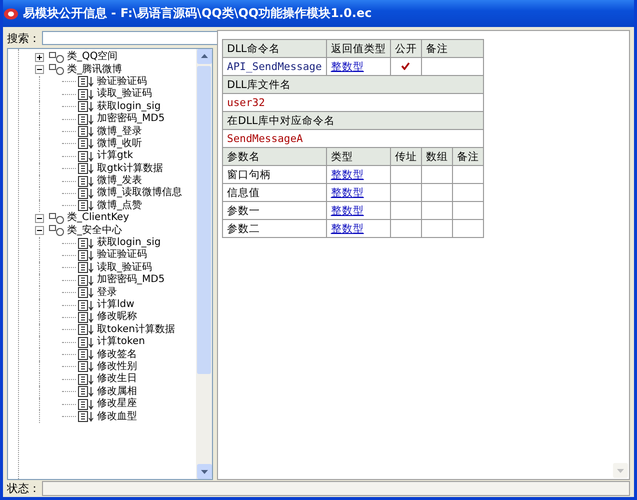  What do you see at coordinates (204, 471) in the screenshot?
I see `scroll-down-icon` at bounding box center [204, 471].